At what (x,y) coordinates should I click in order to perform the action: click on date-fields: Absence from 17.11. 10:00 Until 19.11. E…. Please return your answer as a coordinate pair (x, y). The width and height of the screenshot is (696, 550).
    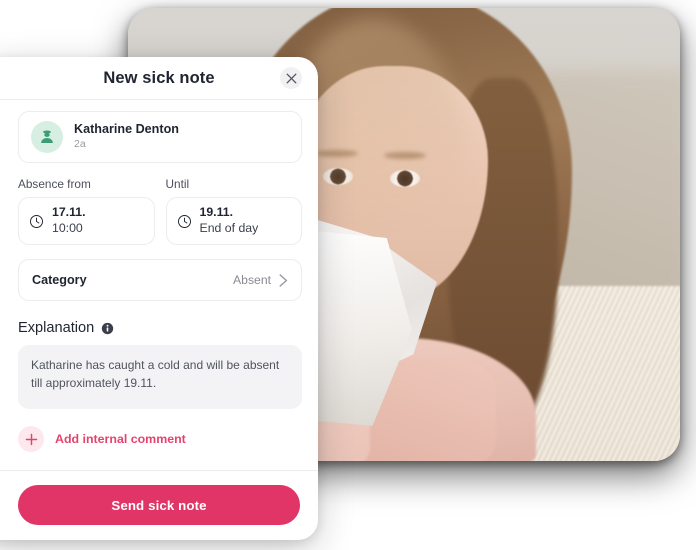
    Looking at the image, I should click on (160, 211).